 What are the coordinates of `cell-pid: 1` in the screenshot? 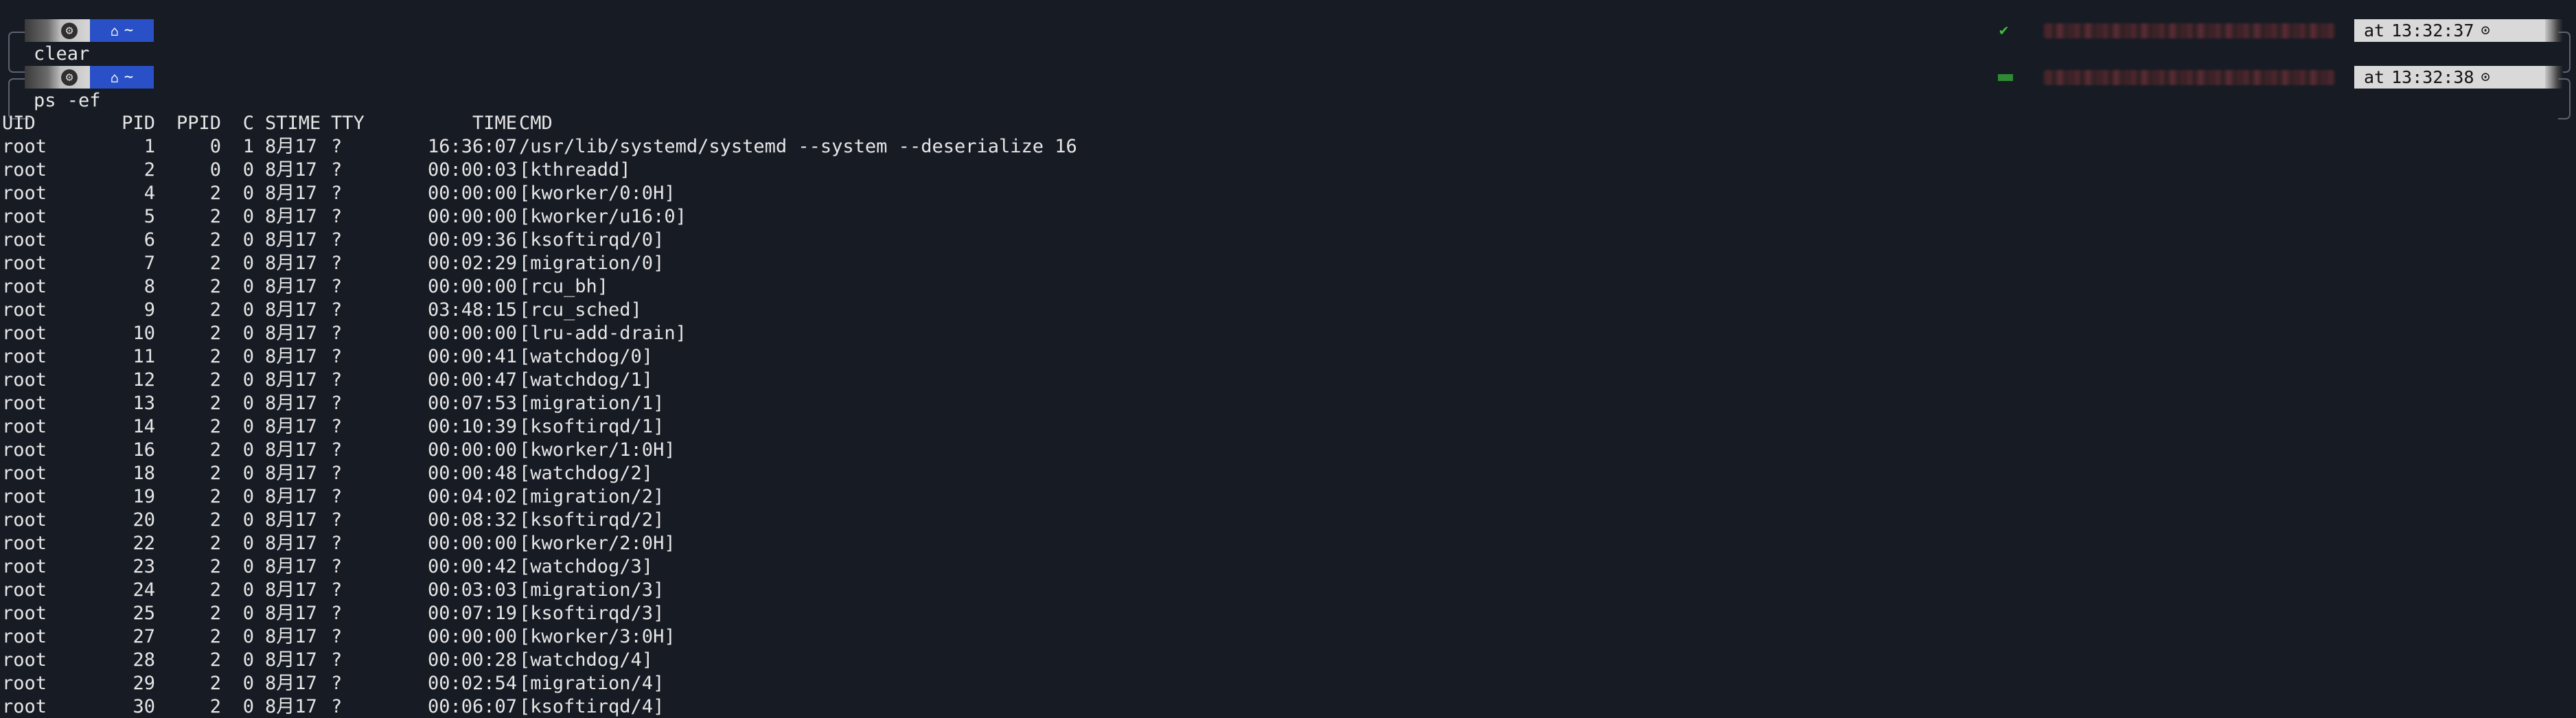 It's located at (149, 146).